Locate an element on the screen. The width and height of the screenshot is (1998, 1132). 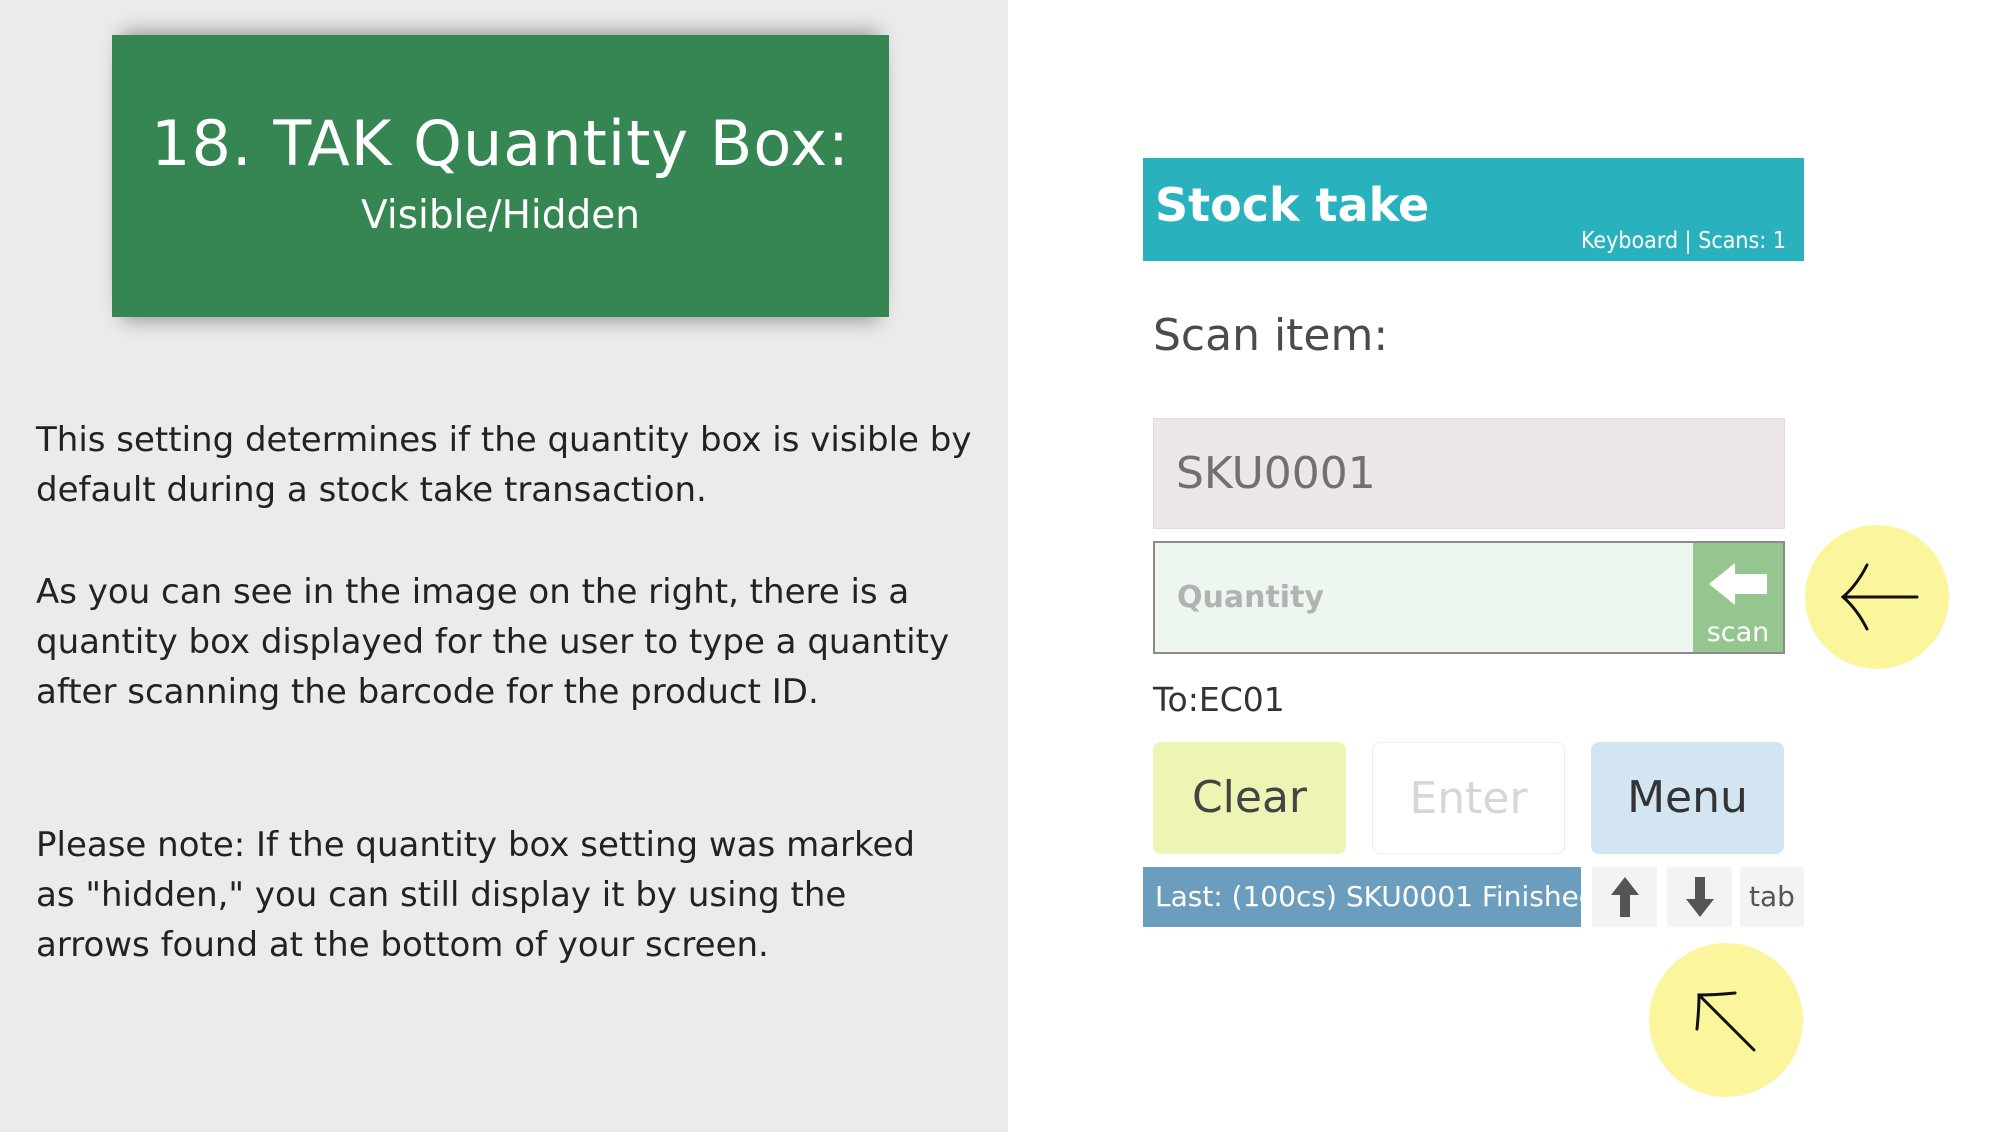
arrow-up-icon is located at coordinates (1625, 897).